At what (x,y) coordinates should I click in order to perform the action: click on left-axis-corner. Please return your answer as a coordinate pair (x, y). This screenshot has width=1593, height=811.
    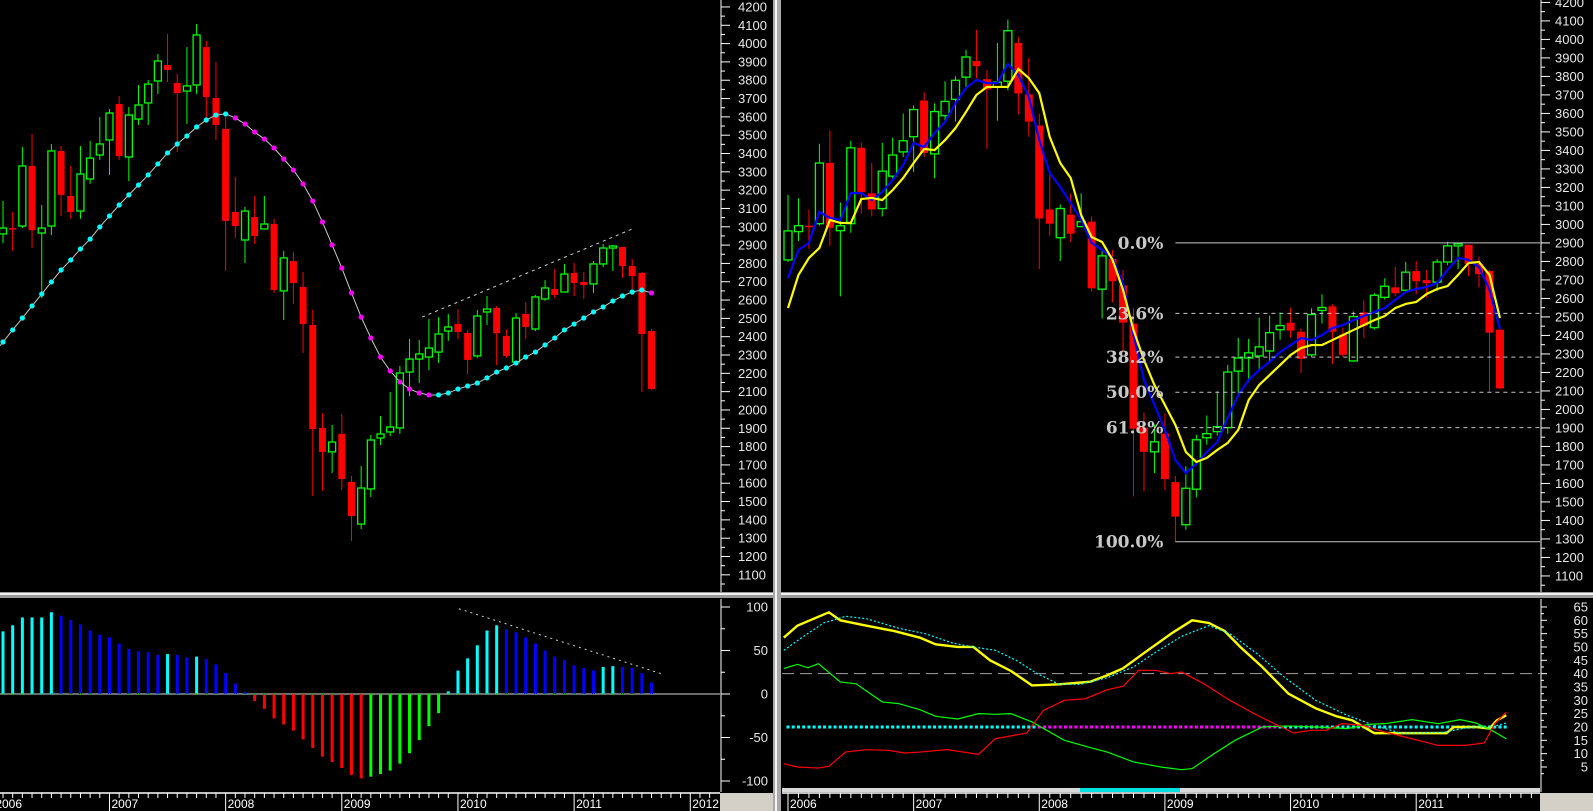
    Looking at the image, I should click on (746, 802).